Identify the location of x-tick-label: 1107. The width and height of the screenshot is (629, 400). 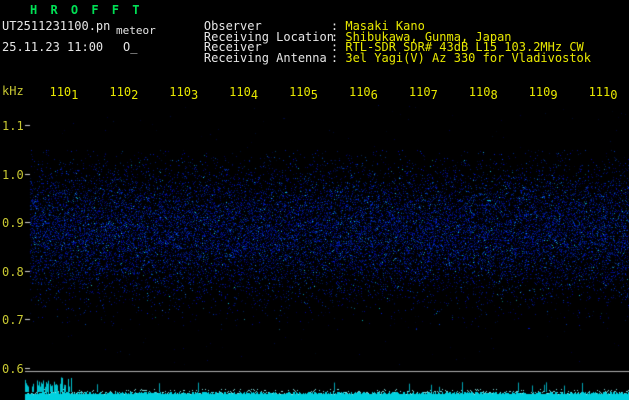
(423, 93).